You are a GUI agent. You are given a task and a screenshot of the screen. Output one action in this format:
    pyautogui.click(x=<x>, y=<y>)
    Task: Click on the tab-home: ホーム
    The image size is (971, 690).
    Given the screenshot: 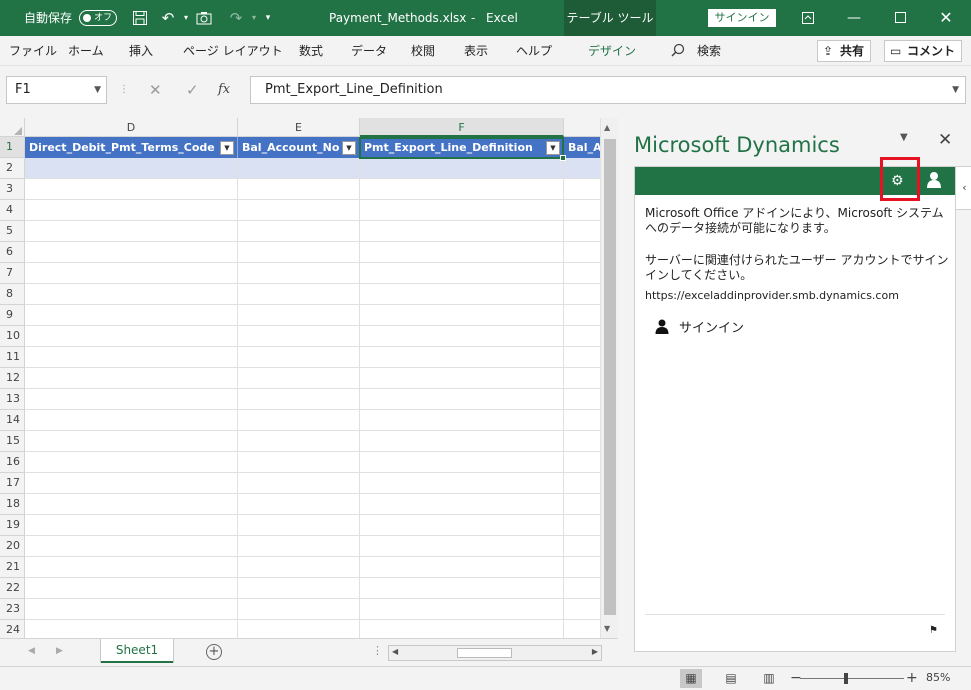 What is the action you would take?
    pyautogui.click(x=86, y=51)
    